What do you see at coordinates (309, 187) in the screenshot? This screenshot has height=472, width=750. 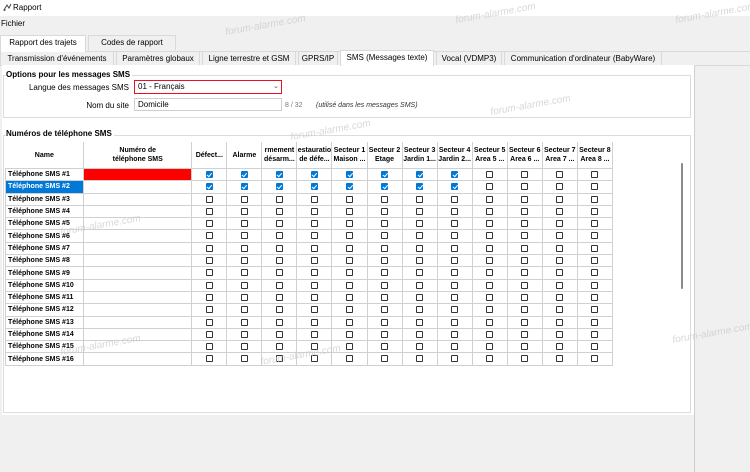 I see `table-row: Téléphone SMS #2` at bounding box center [309, 187].